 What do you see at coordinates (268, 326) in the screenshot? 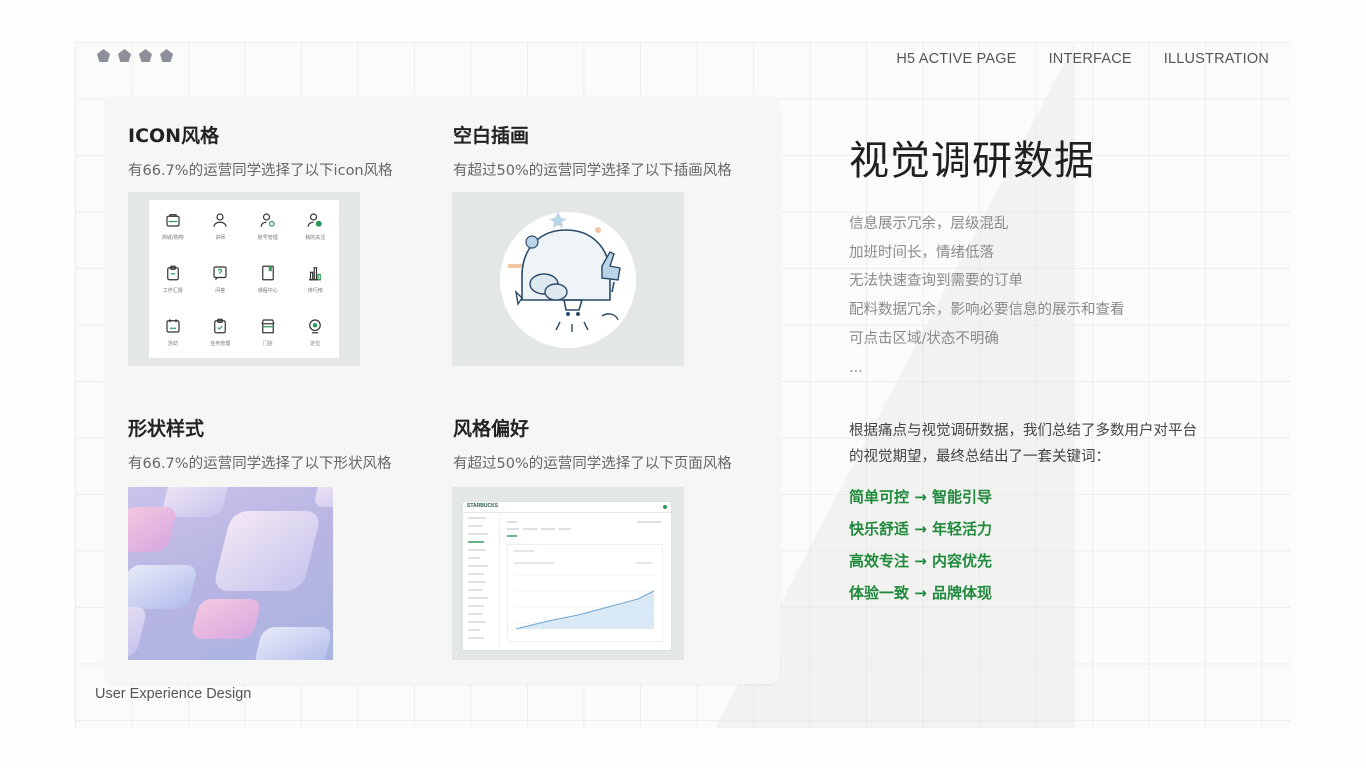
I see `store-icon` at bounding box center [268, 326].